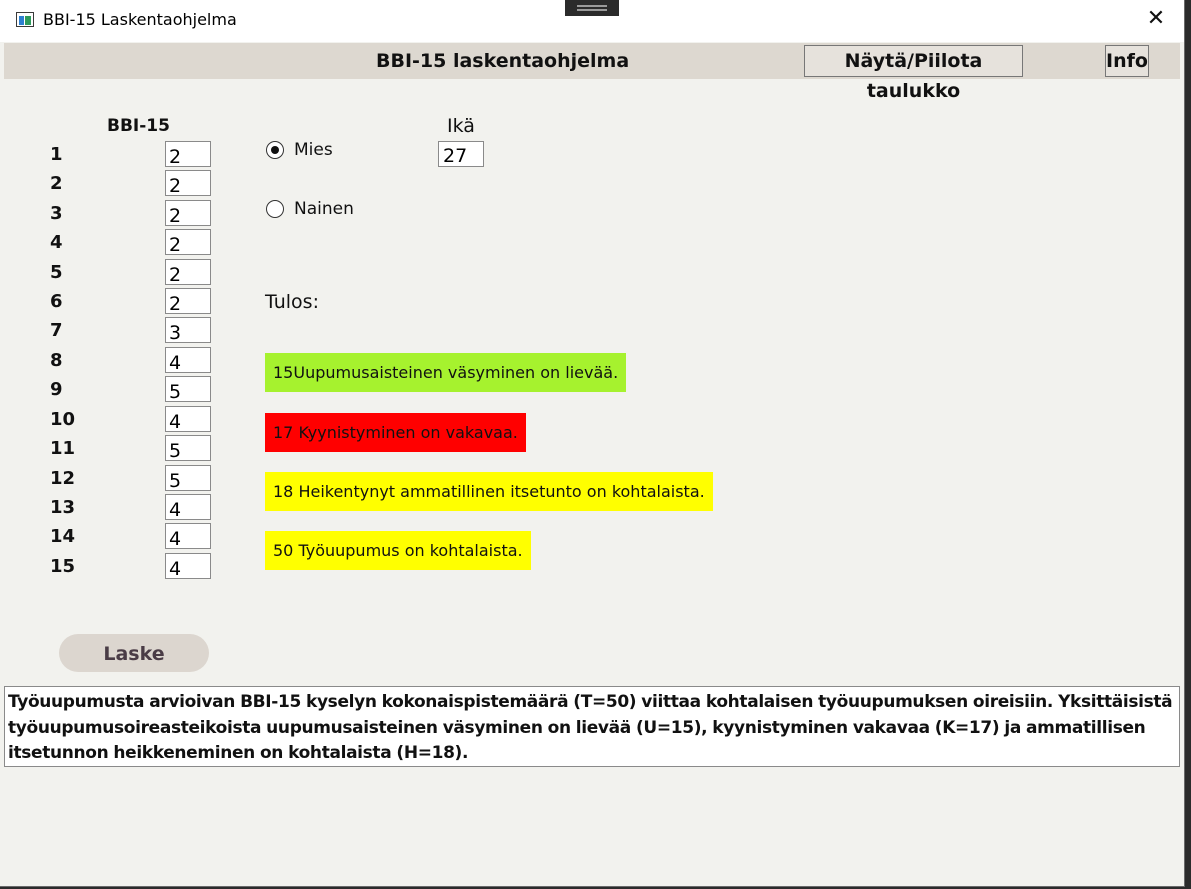 The image size is (1191, 889). I want to click on age-label: Ikä, so click(461, 126).